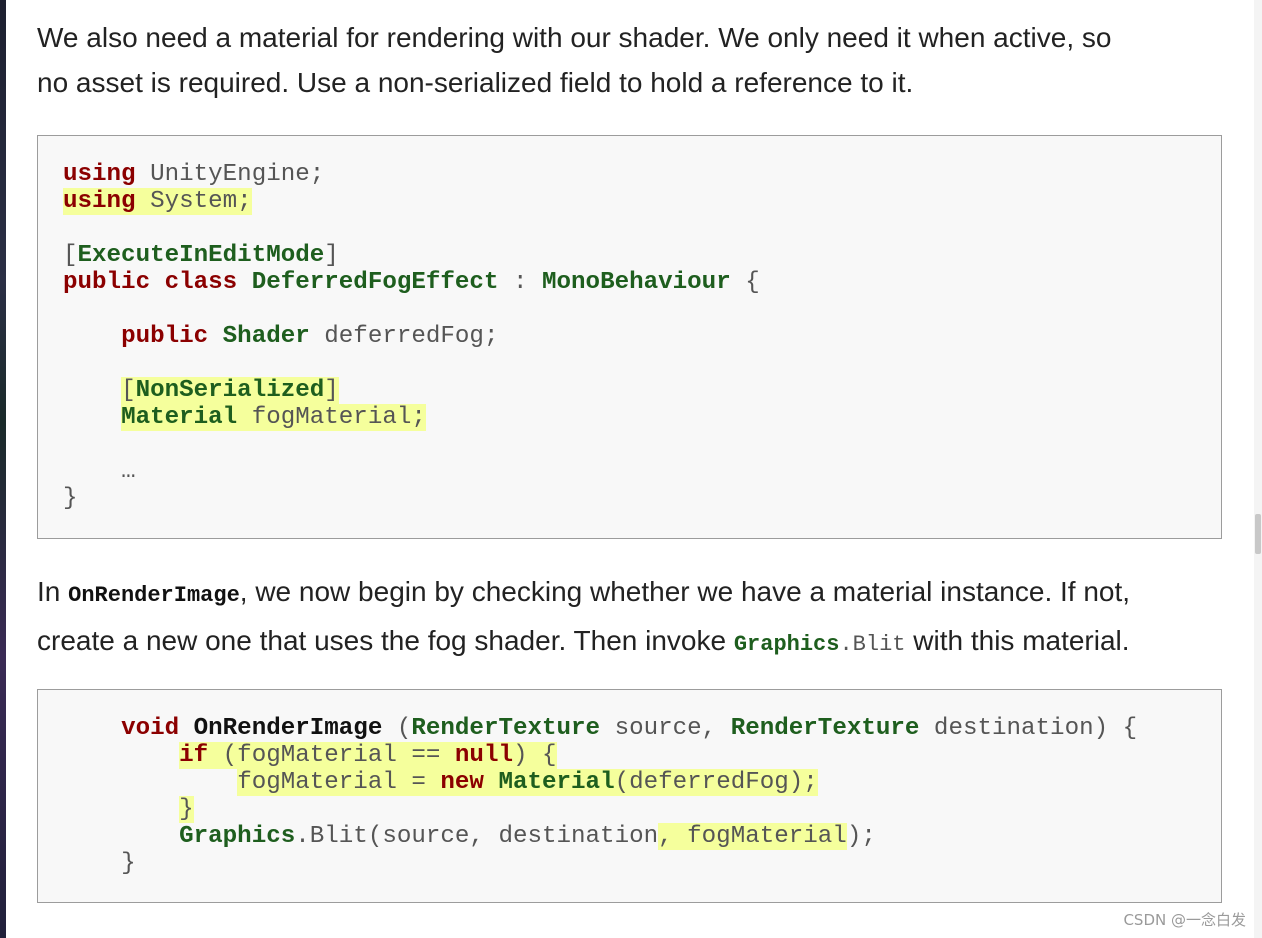 Image resolution: width=1262 pixels, height=938 pixels. What do you see at coordinates (70, 255) in the screenshot?
I see `attr-bracket-open: [` at bounding box center [70, 255].